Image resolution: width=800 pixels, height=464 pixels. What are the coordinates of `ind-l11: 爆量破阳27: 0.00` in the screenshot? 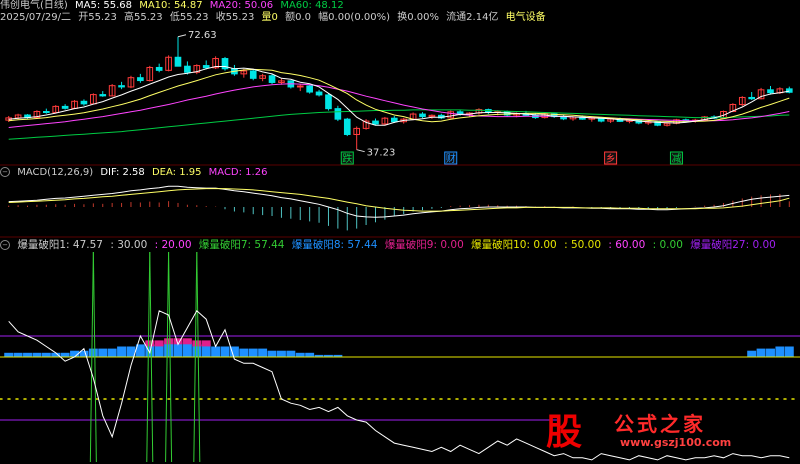 It's located at (733, 245).